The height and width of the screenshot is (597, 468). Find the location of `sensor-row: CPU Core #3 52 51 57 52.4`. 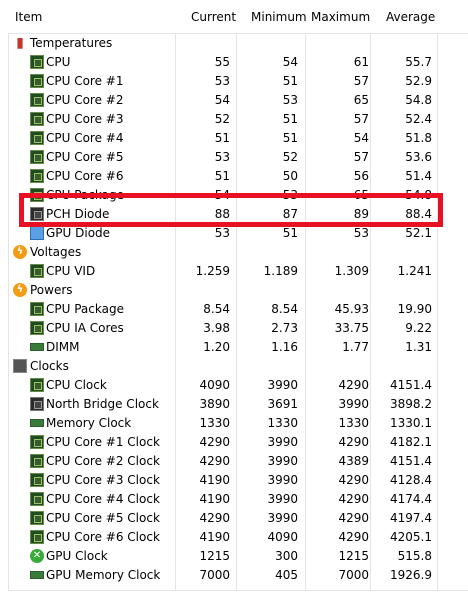

sensor-row: CPU Core #3 52 51 57 52.4 is located at coordinates (238, 119).